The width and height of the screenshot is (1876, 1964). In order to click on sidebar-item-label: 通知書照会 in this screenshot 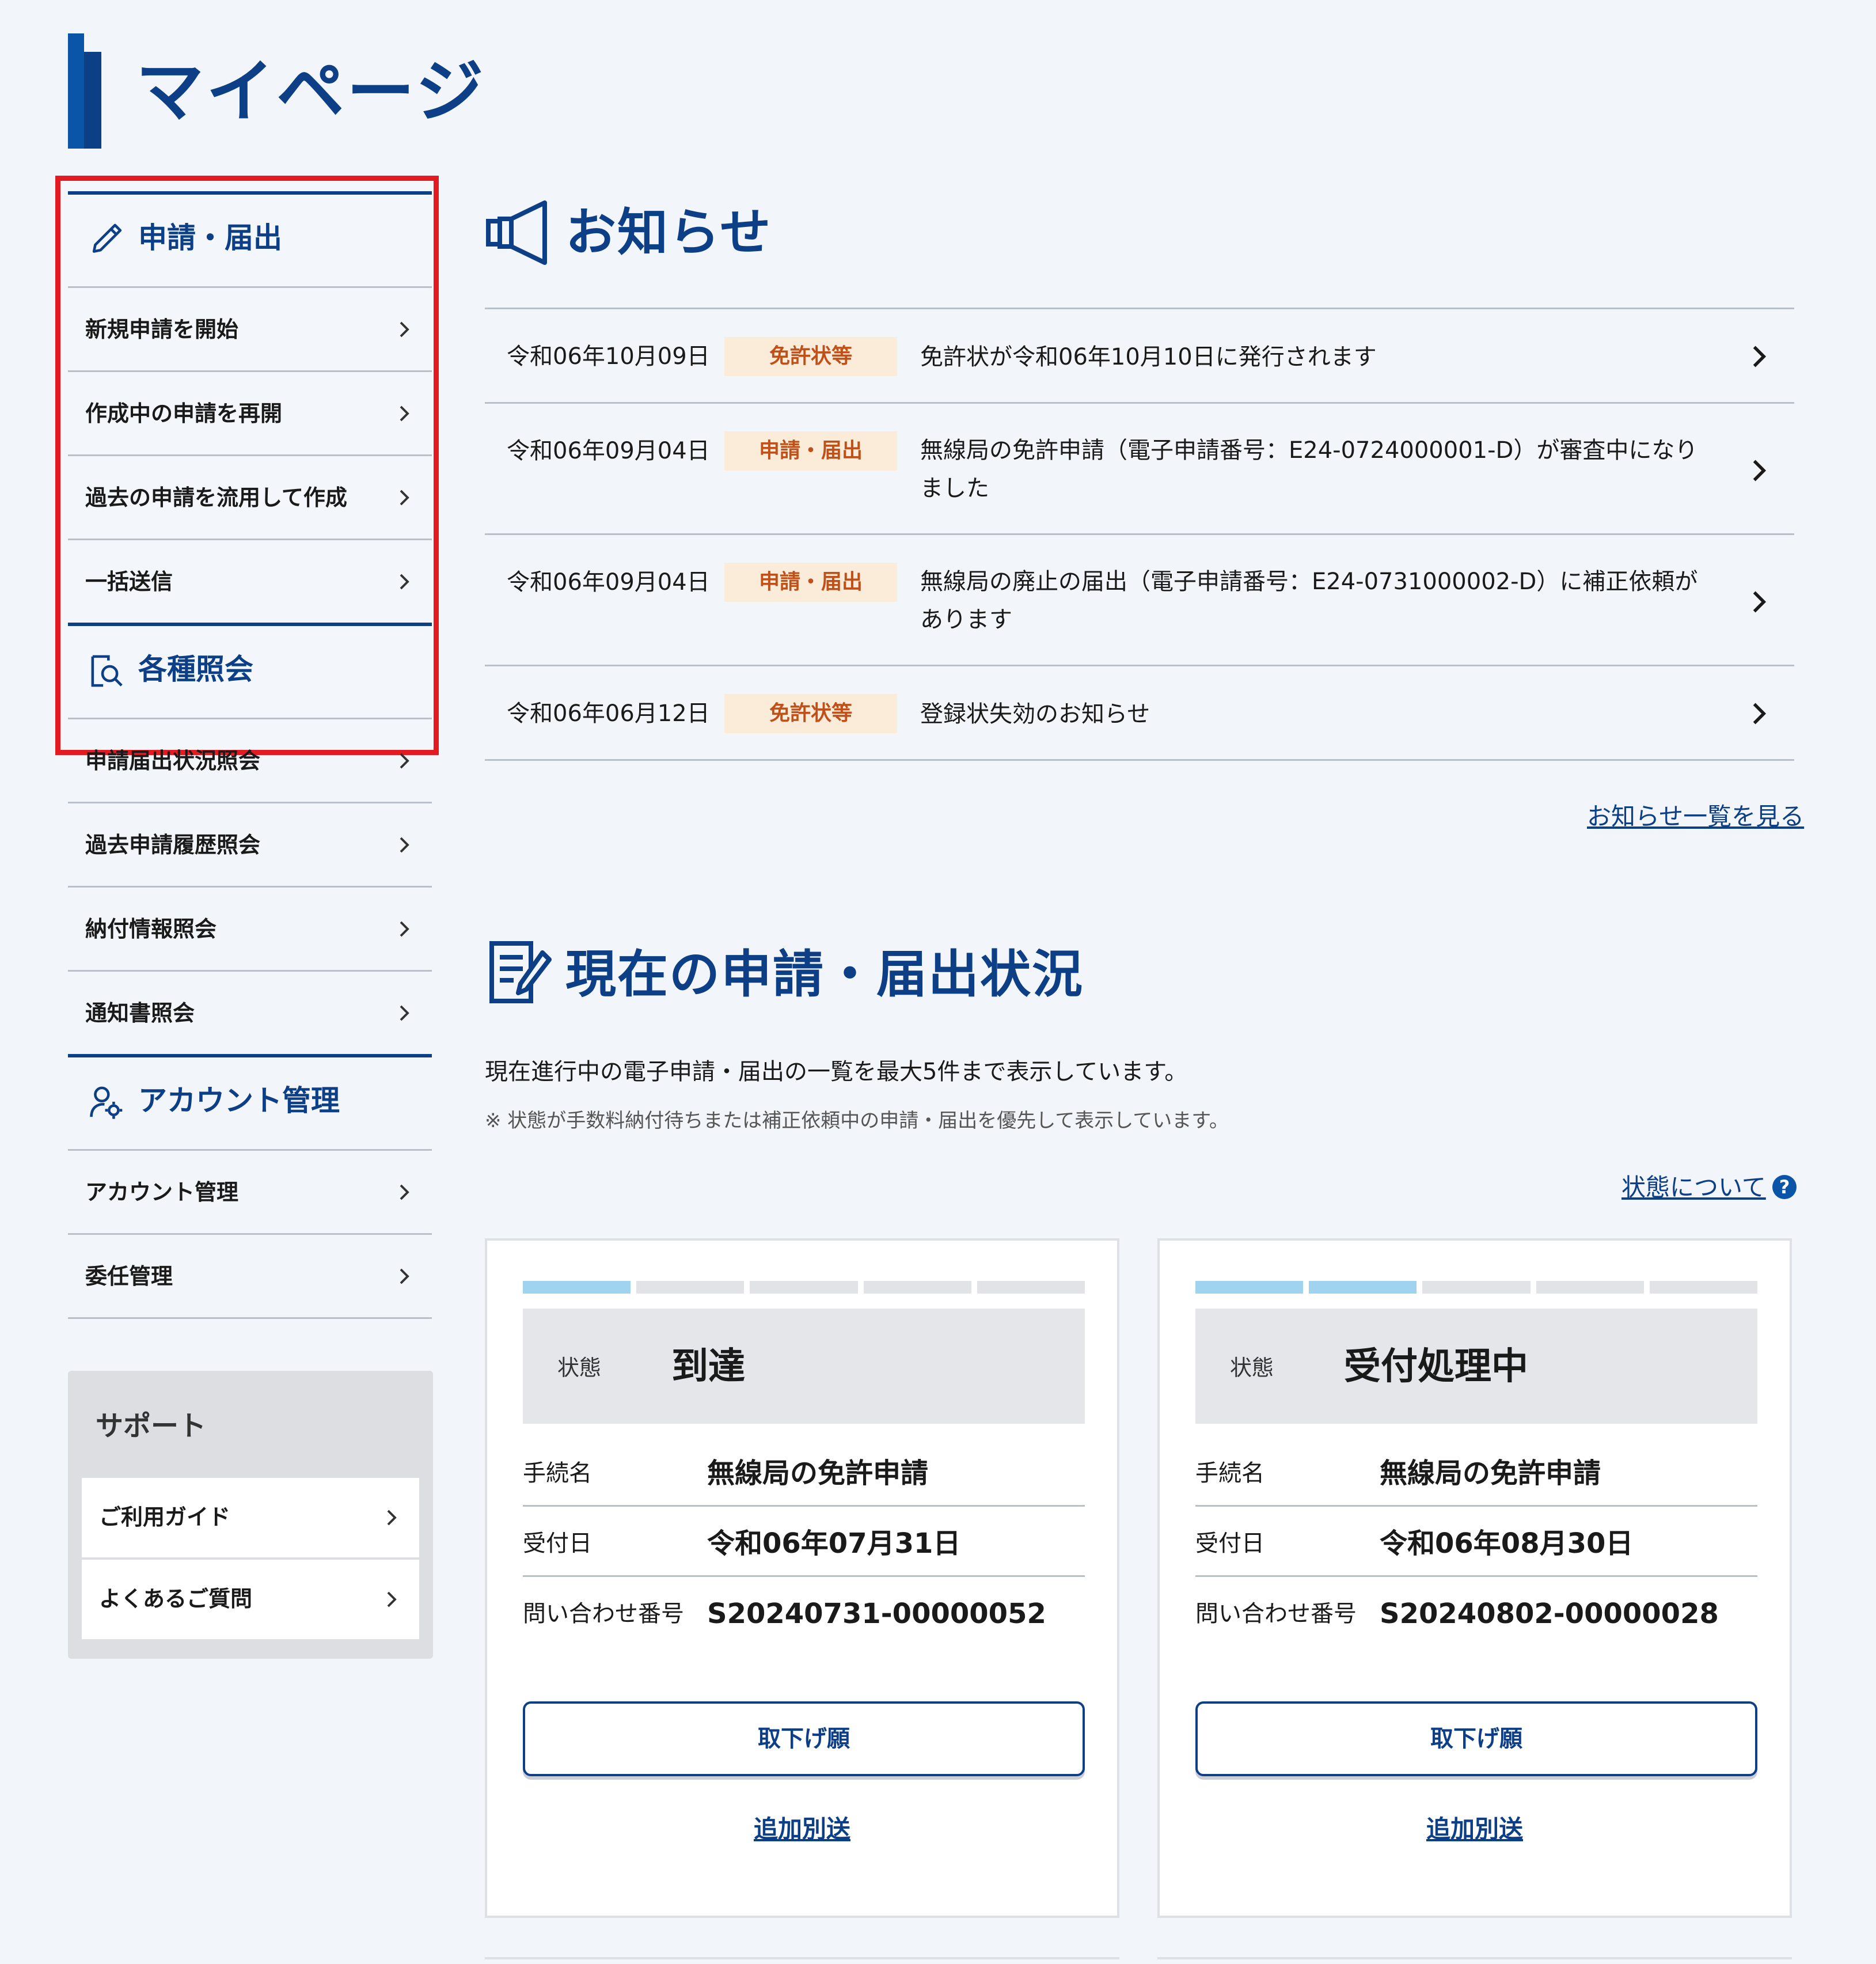, I will do `click(140, 1013)`.